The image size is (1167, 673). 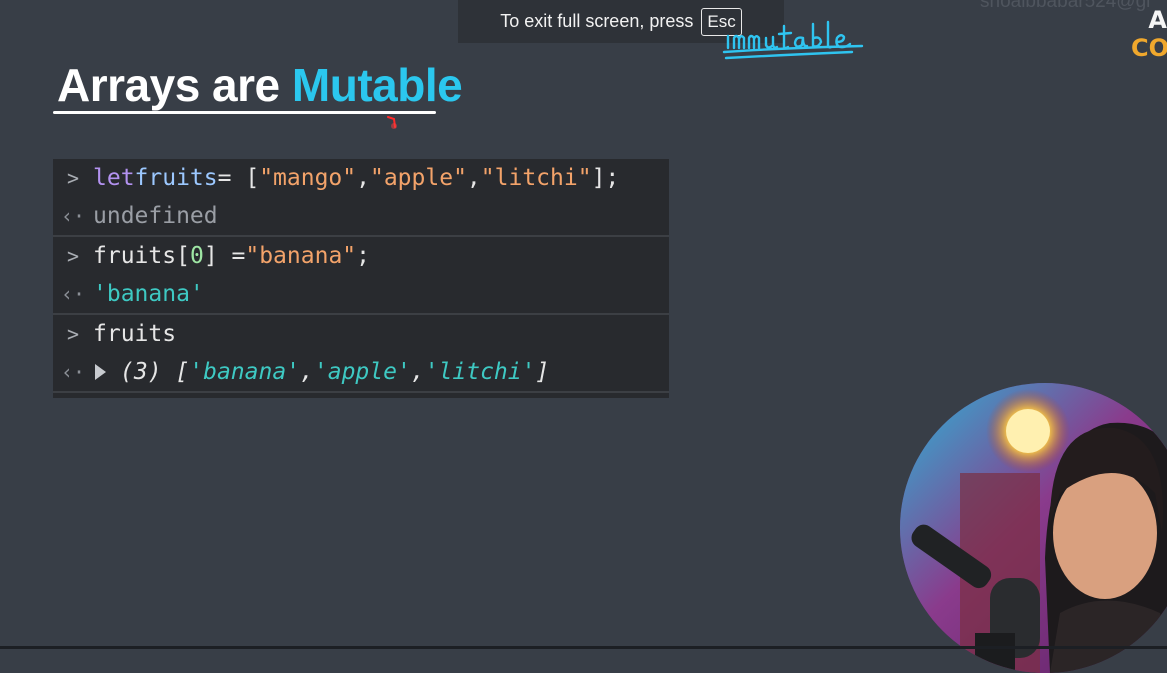 What do you see at coordinates (174, 85) in the screenshot?
I see `slide-title-text: Arrays are` at bounding box center [174, 85].